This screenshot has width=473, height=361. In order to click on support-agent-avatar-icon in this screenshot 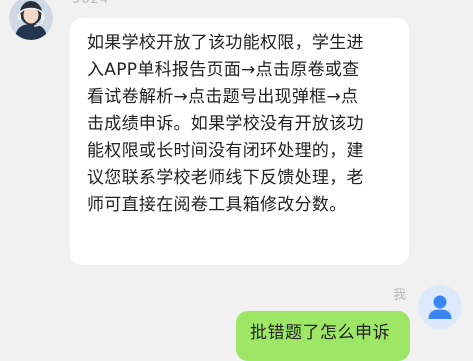, I will do `click(31, 20)`.